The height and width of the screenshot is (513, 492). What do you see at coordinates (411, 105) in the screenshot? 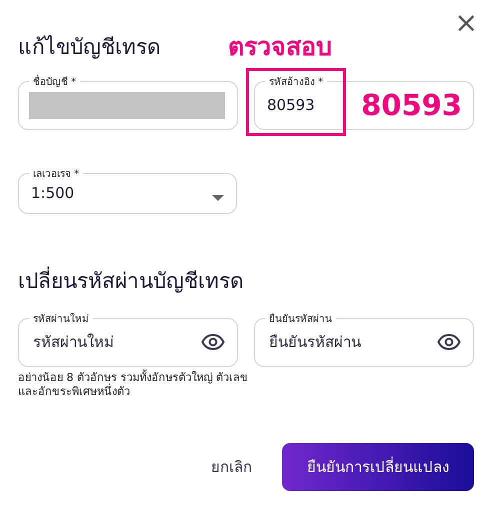
I see `annotation-text: 80593` at bounding box center [411, 105].